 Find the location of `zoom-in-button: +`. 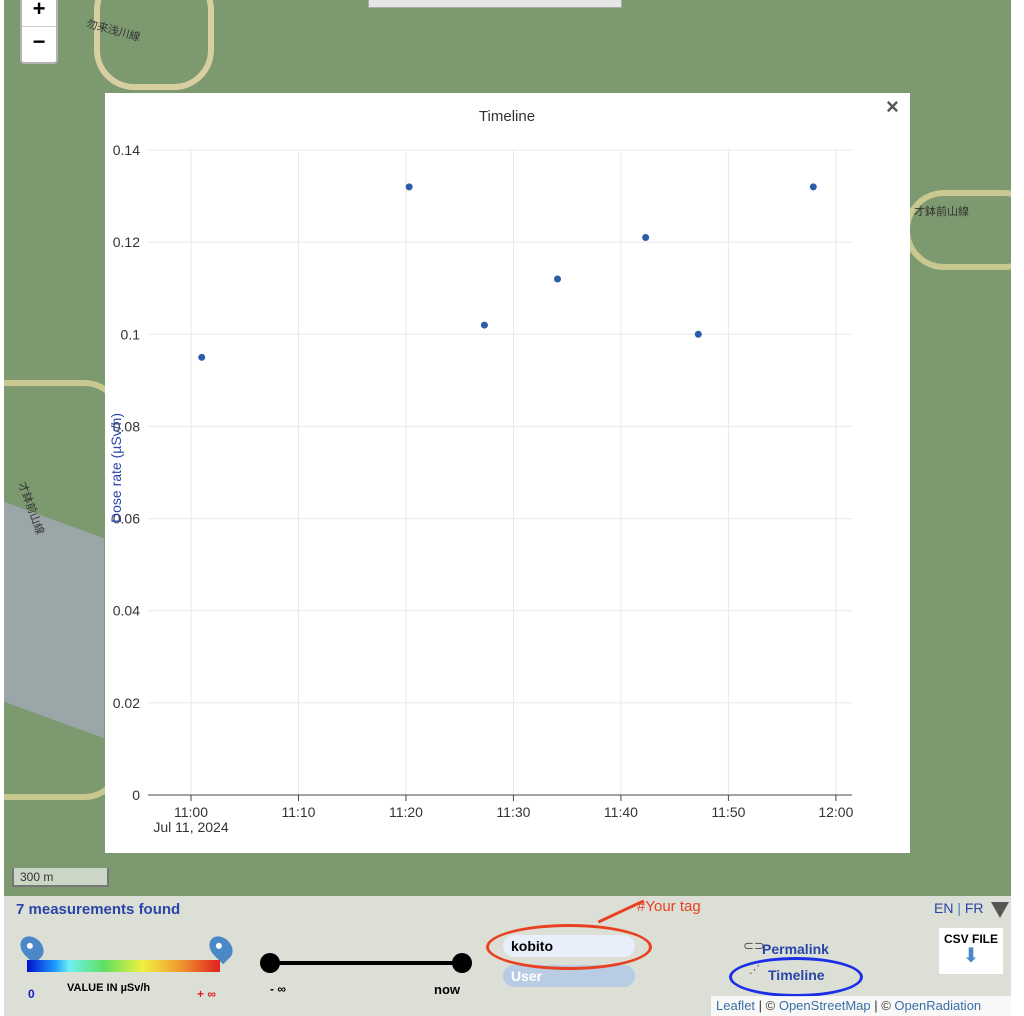

zoom-in-button: + is located at coordinates (39, 13).